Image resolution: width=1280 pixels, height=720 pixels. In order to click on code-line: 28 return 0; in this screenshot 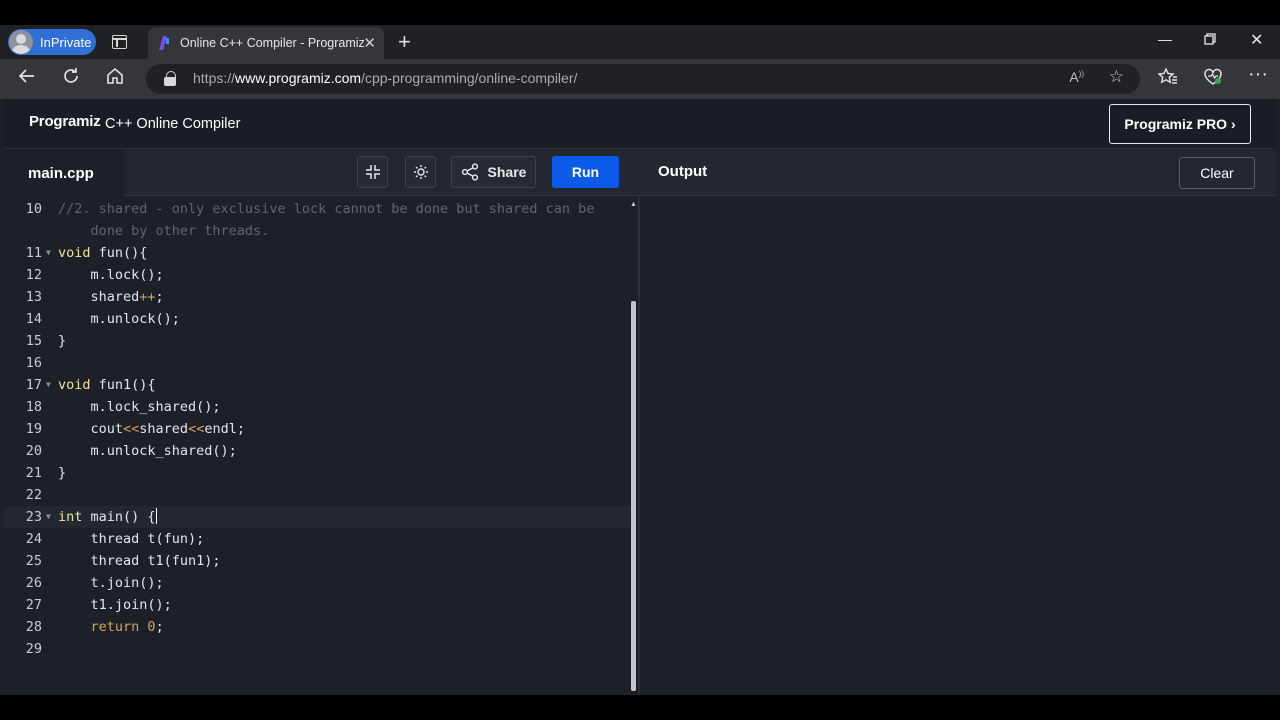, I will do `click(317, 627)`.